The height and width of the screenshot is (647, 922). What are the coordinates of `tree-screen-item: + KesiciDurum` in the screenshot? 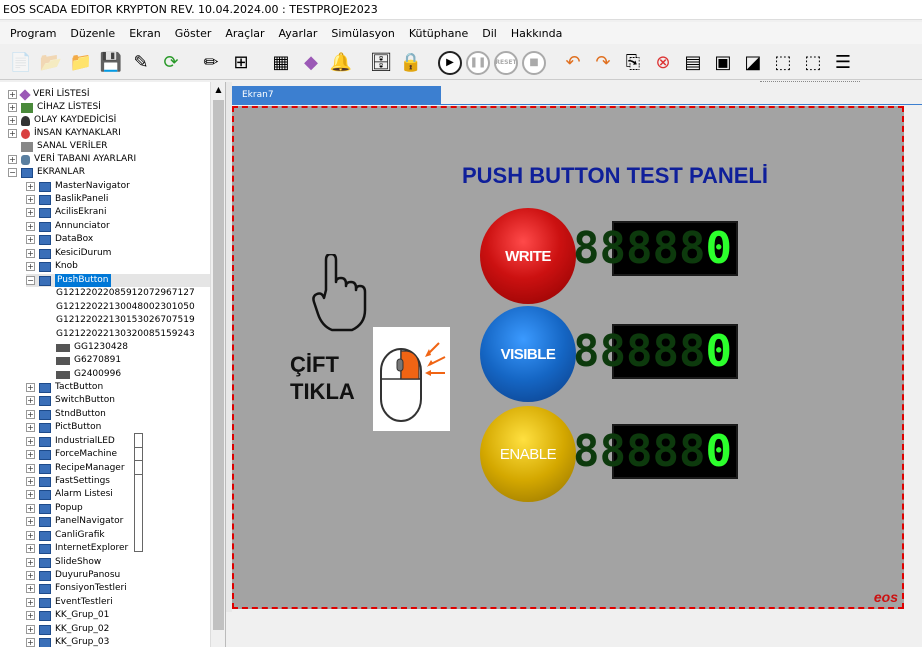 It's located at (68, 253).